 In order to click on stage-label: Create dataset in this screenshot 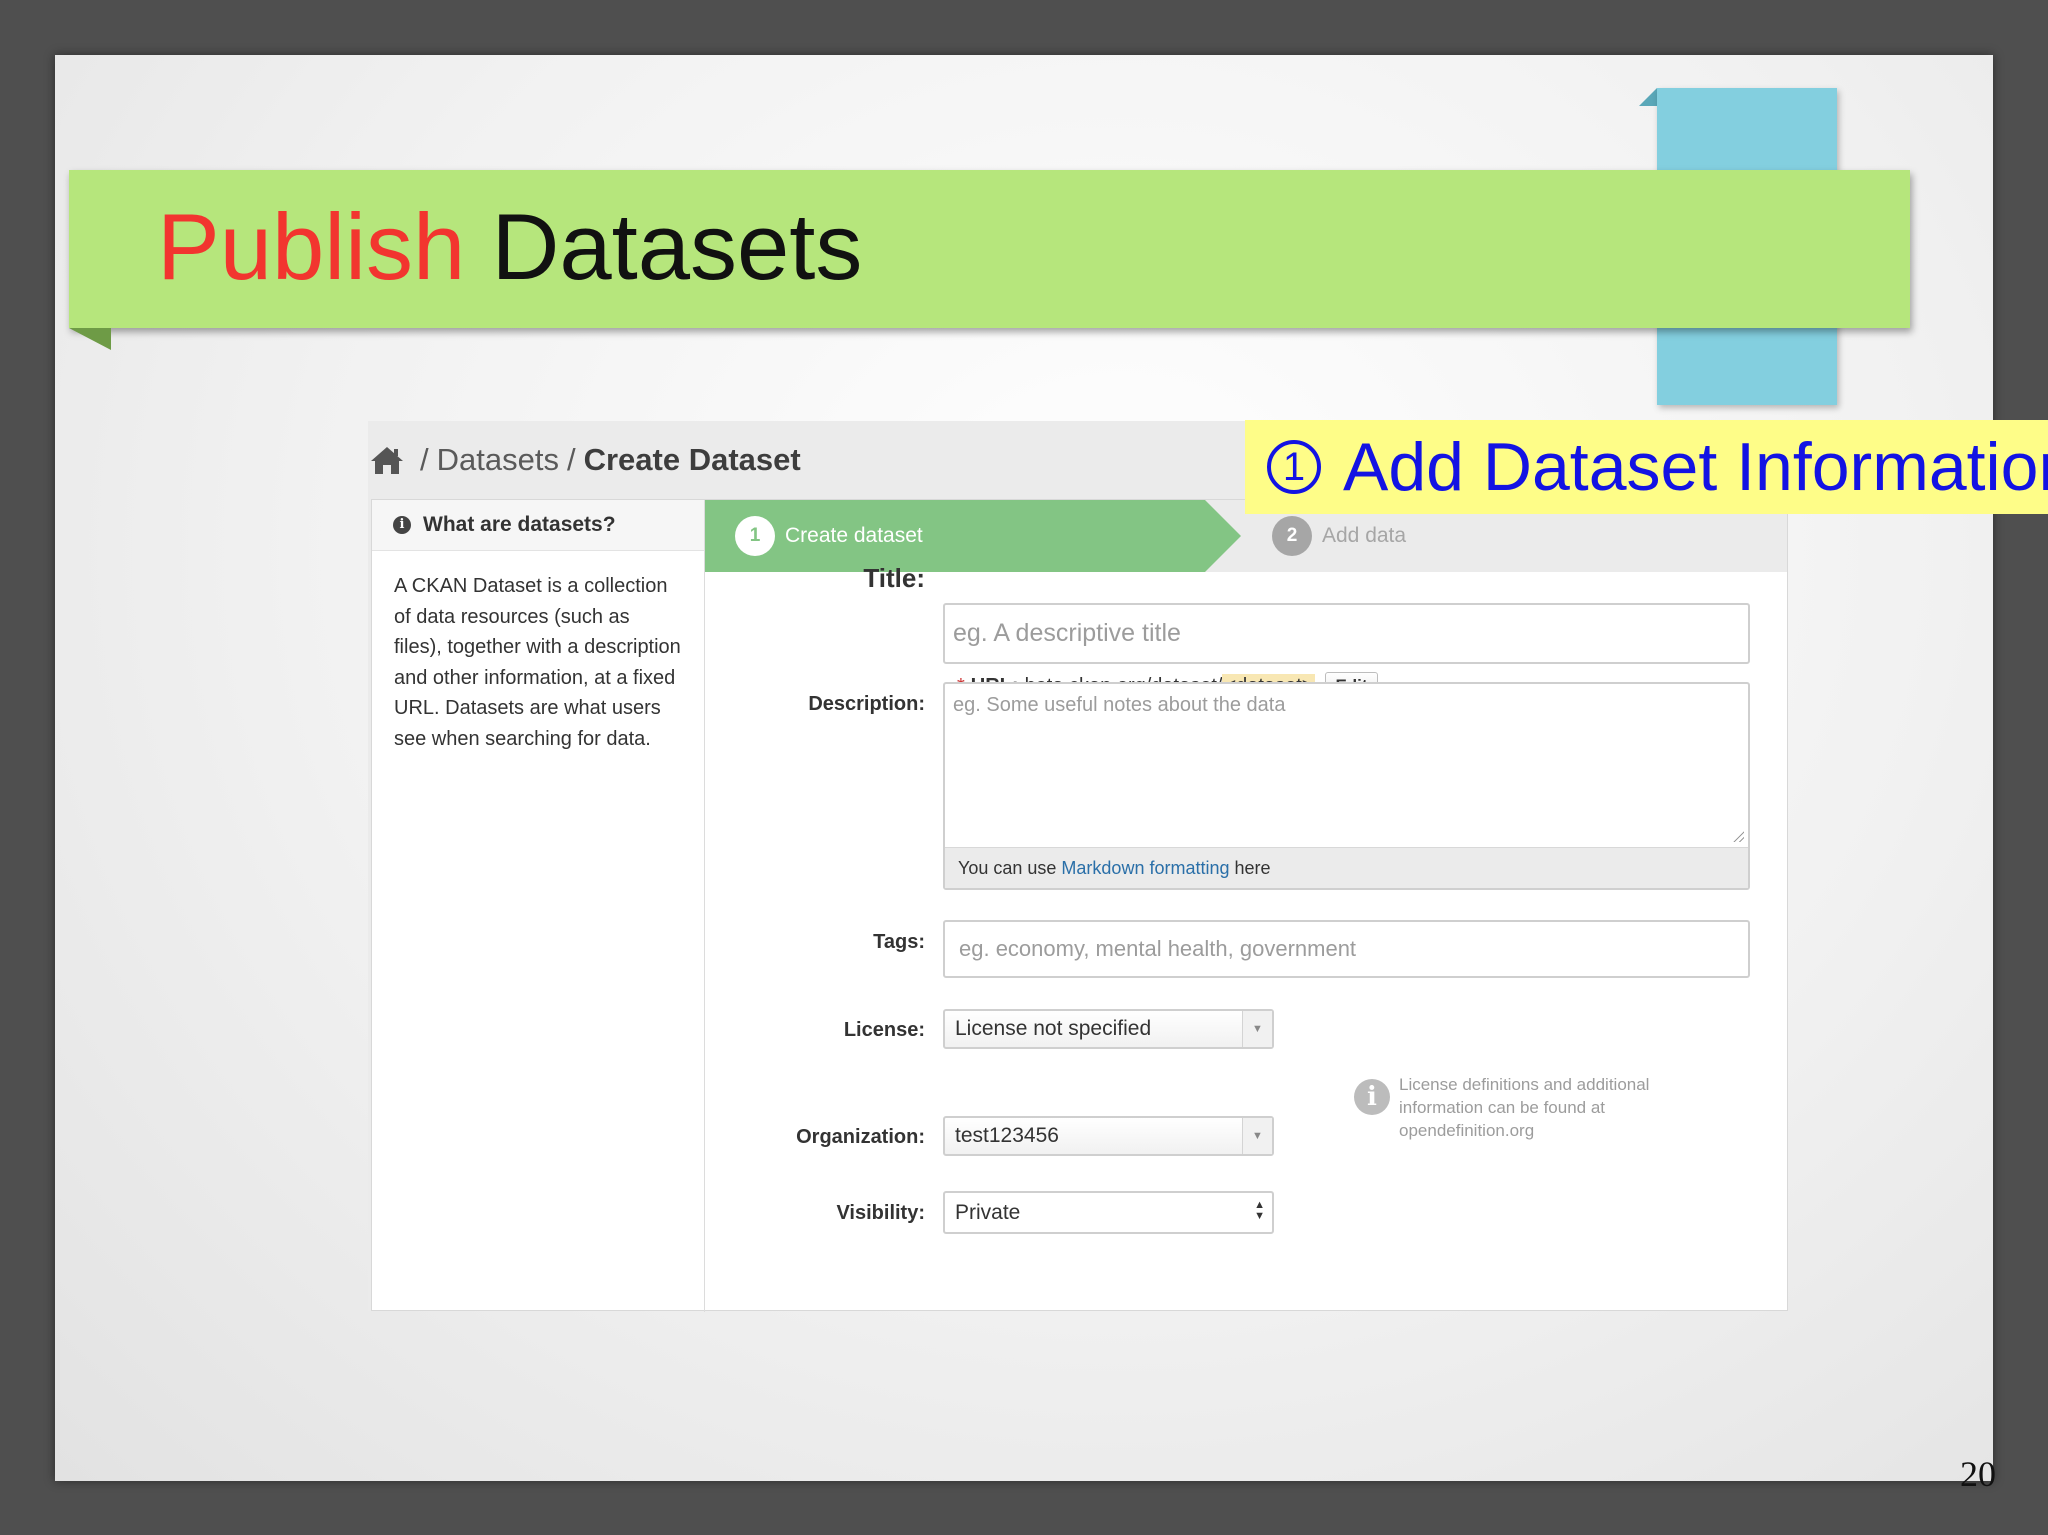, I will do `click(854, 535)`.